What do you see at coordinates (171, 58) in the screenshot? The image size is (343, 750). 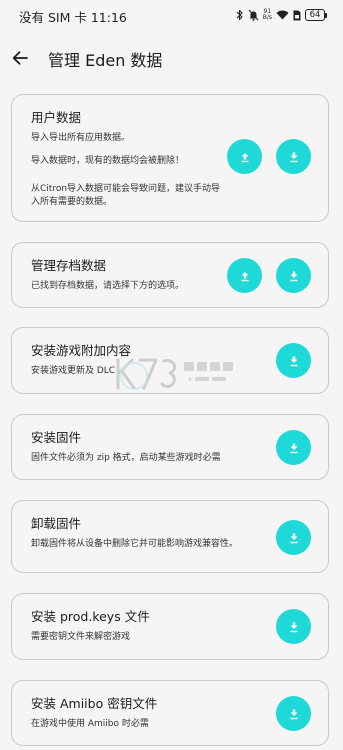 I see `app-bar: 管理 Eden 数据` at bounding box center [171, 58].